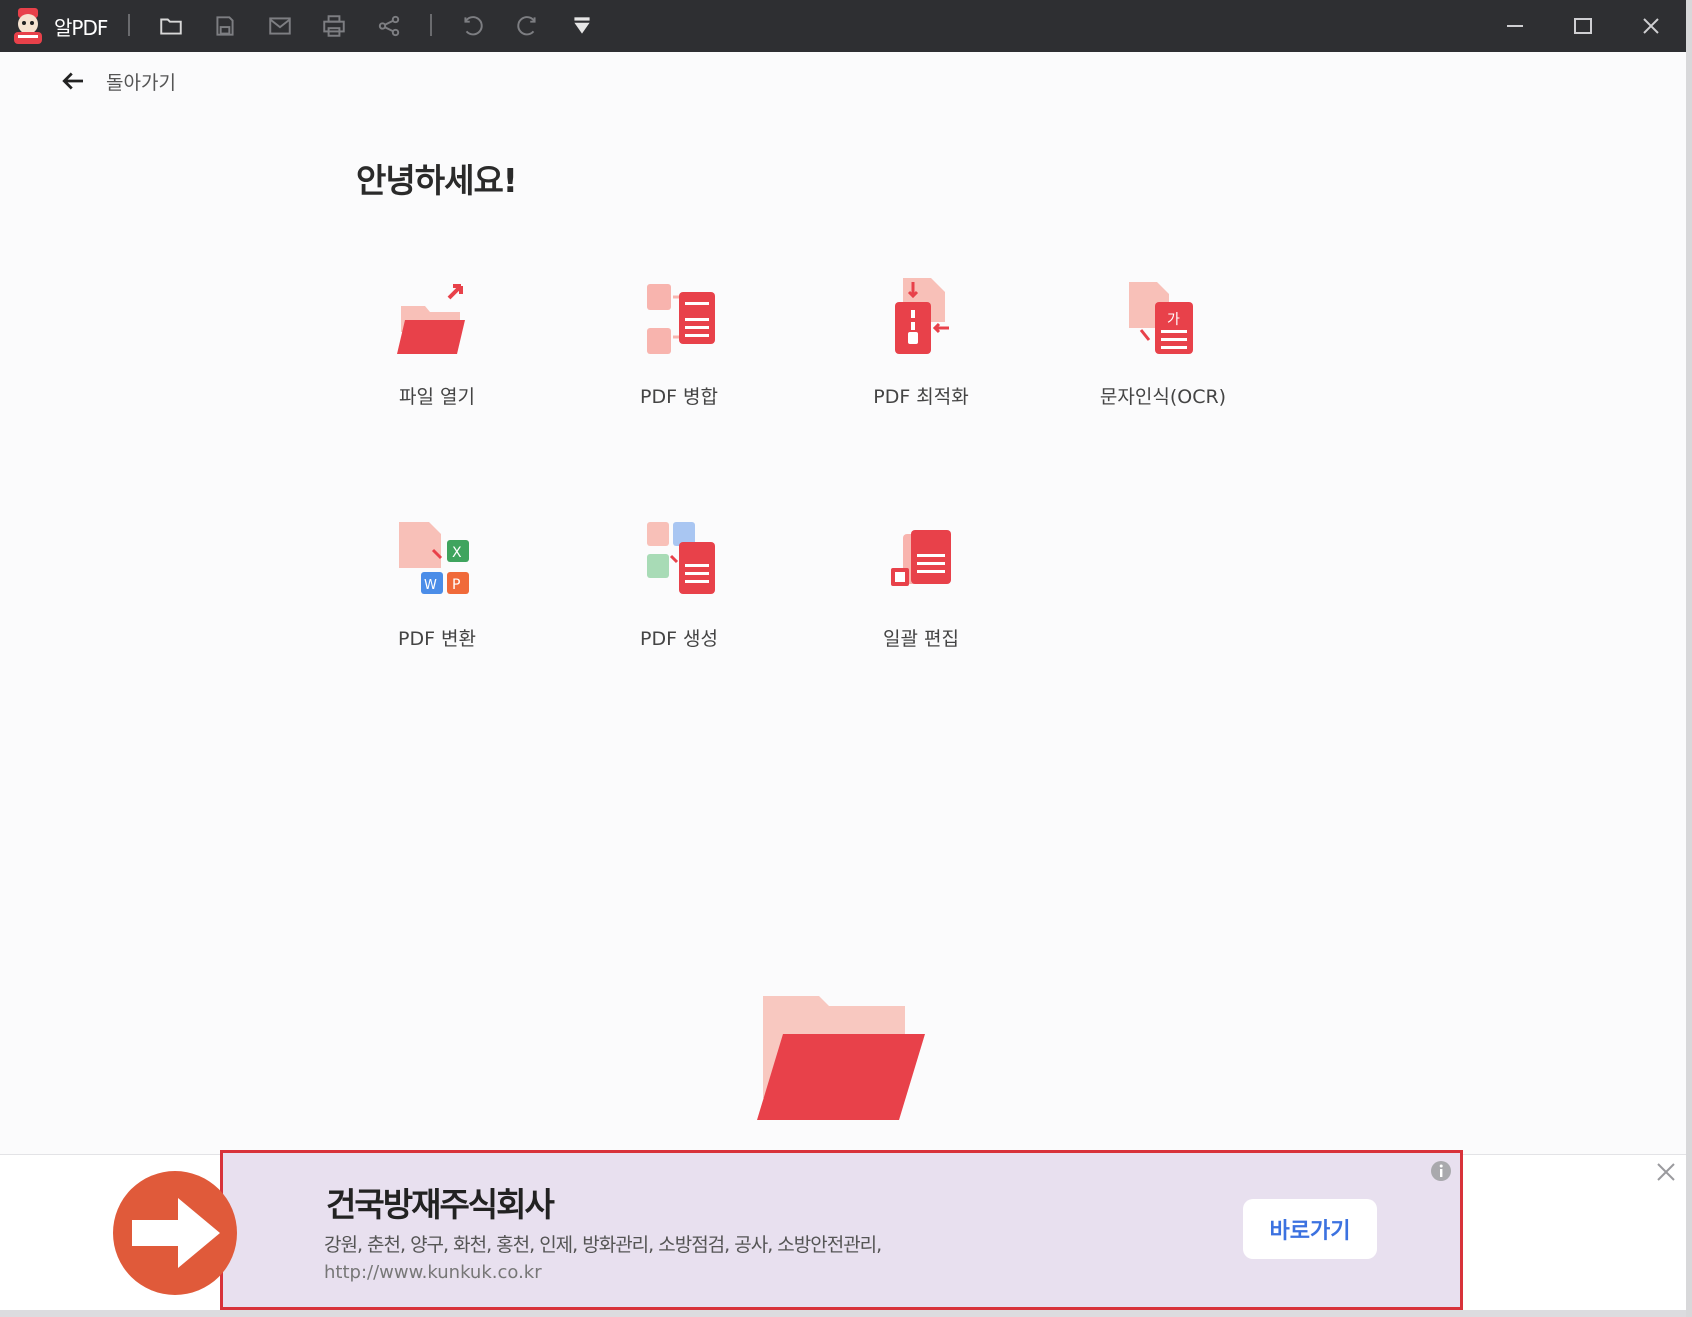 This screenshot has width=1692, height=1317. What do you see at coordinates (280, 26) in the screenshot?
I see `mail-icon` at bounding box center [280, 26].